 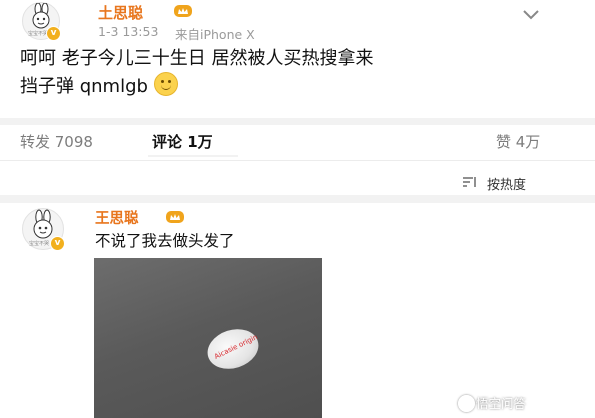 I want to click on post-username: 土思聪, so click(x=120, y=12).